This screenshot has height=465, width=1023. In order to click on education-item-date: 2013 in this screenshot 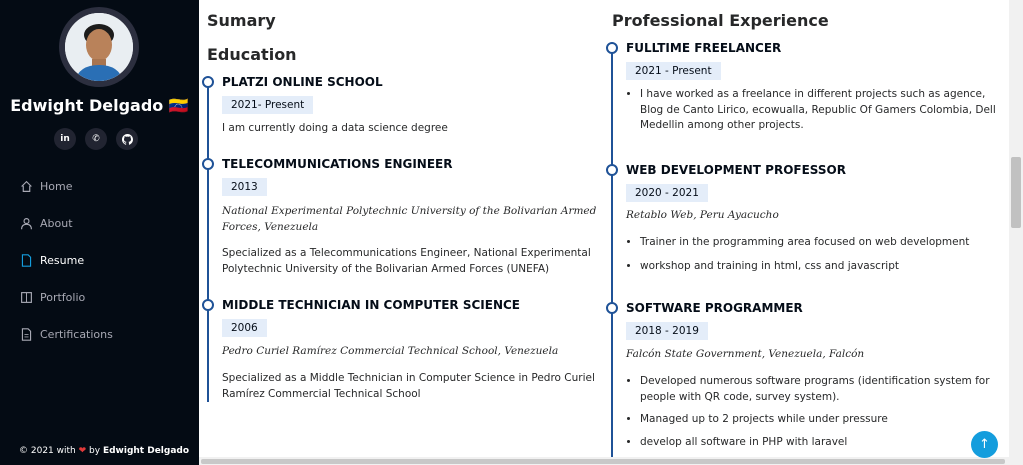, I will do `click(244, 187)`.